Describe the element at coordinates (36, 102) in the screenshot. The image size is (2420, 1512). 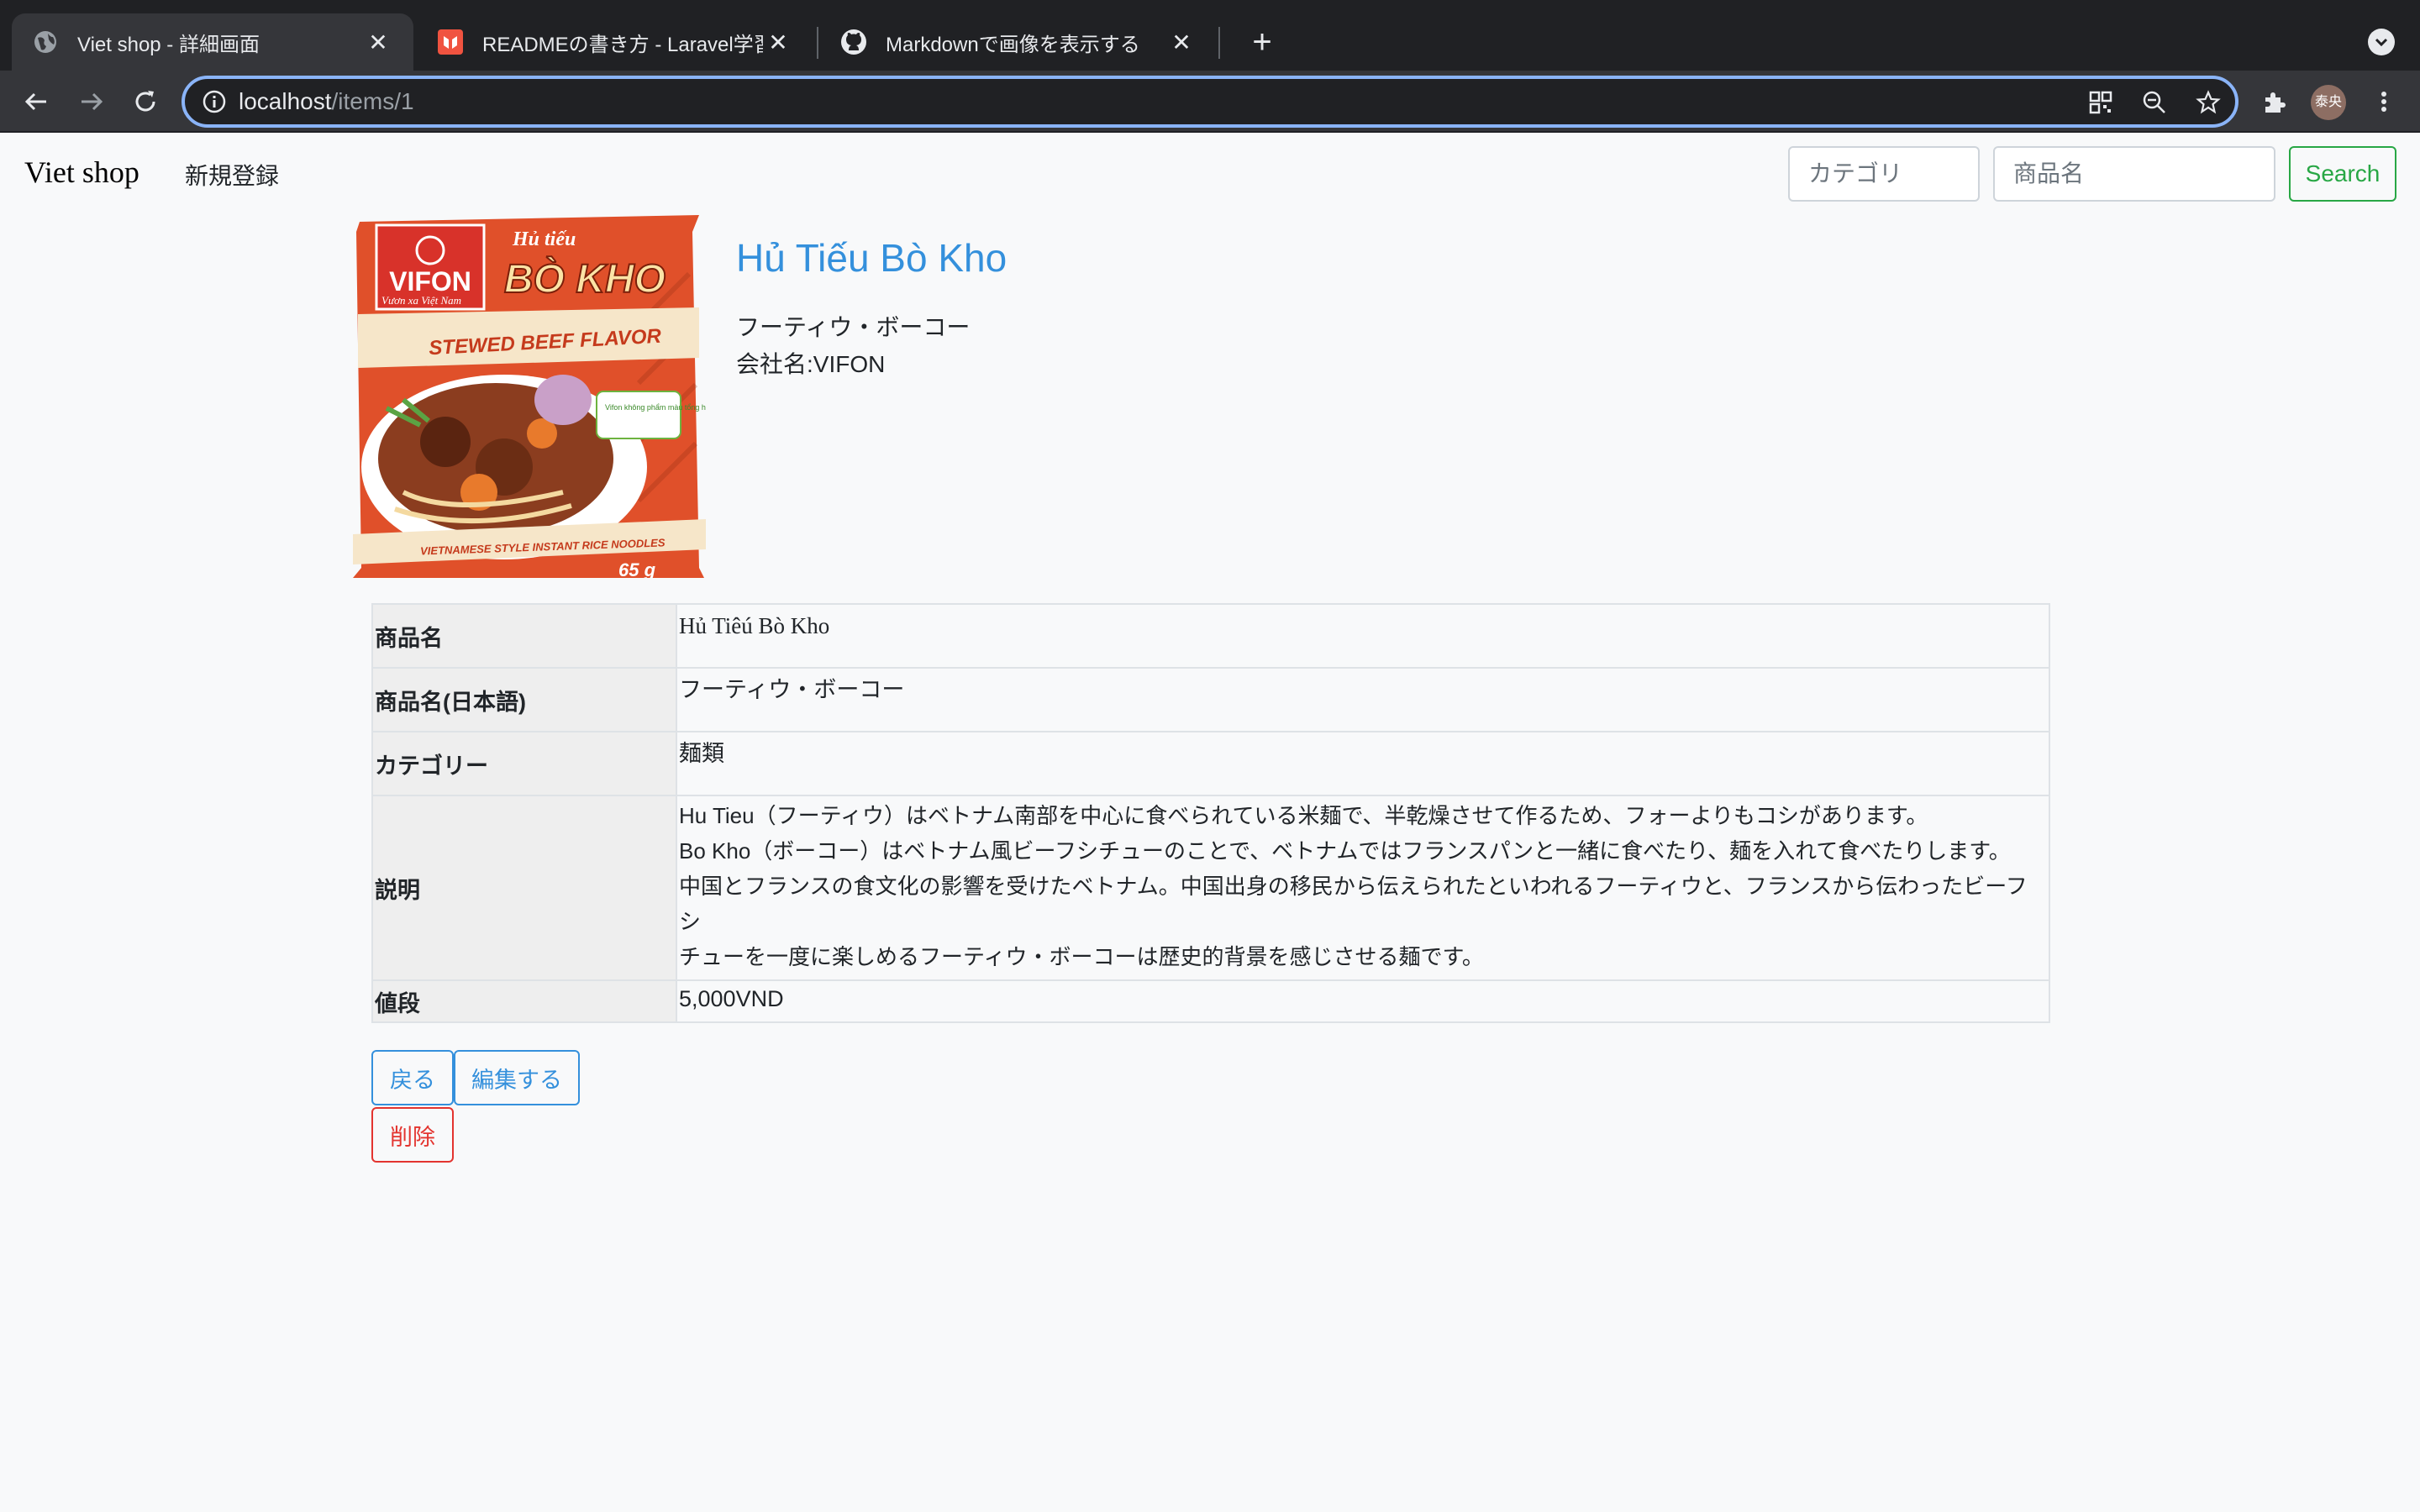
I see `back-arrow-icon` at that location.